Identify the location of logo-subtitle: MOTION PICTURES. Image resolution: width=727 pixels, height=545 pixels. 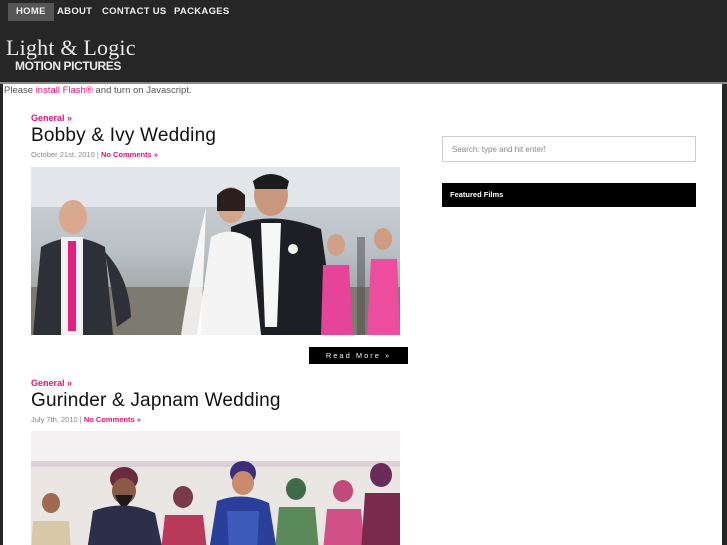
(68, 66).